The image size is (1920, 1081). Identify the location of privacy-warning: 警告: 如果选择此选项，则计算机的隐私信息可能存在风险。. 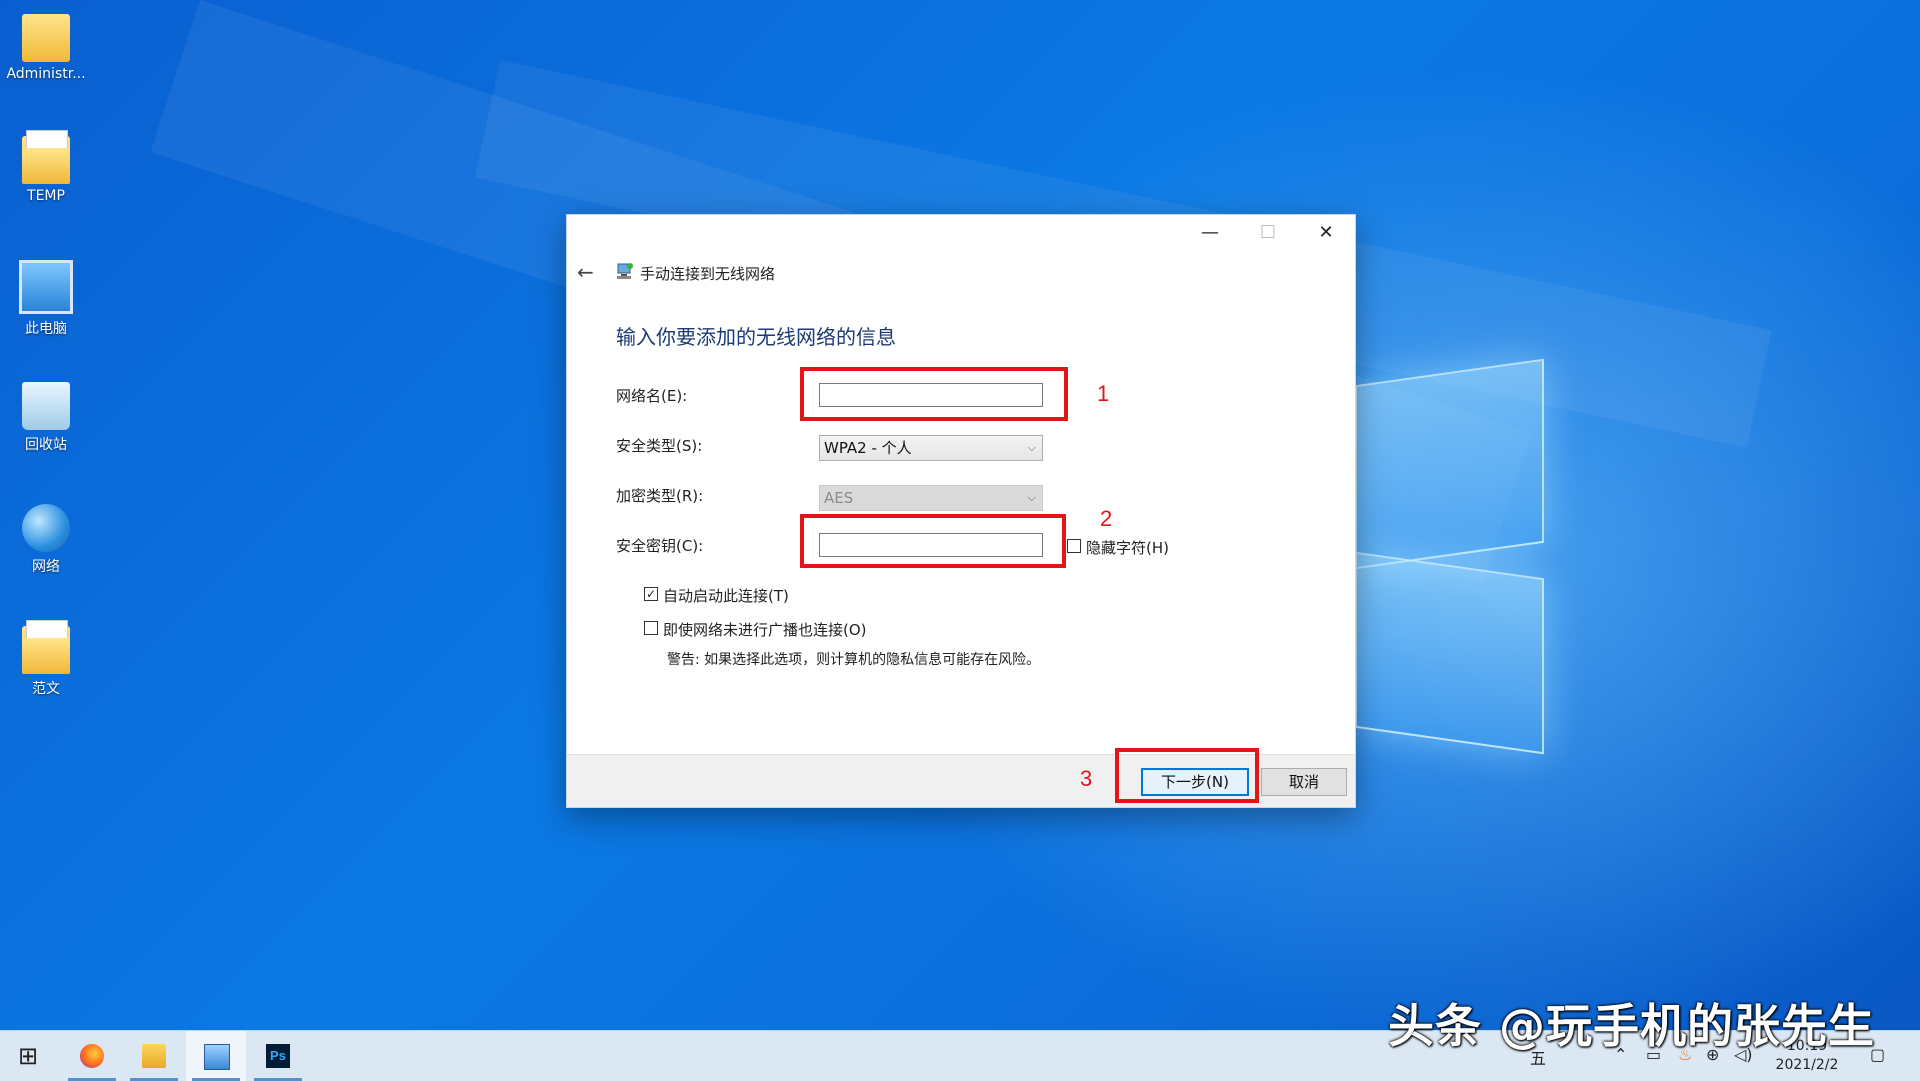
(854, 660).